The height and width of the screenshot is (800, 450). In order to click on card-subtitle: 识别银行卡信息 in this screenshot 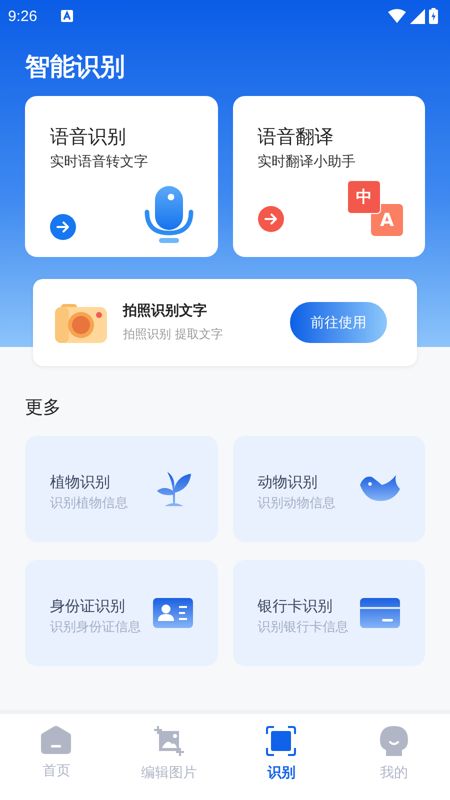, I will do `click(304, 627)`.